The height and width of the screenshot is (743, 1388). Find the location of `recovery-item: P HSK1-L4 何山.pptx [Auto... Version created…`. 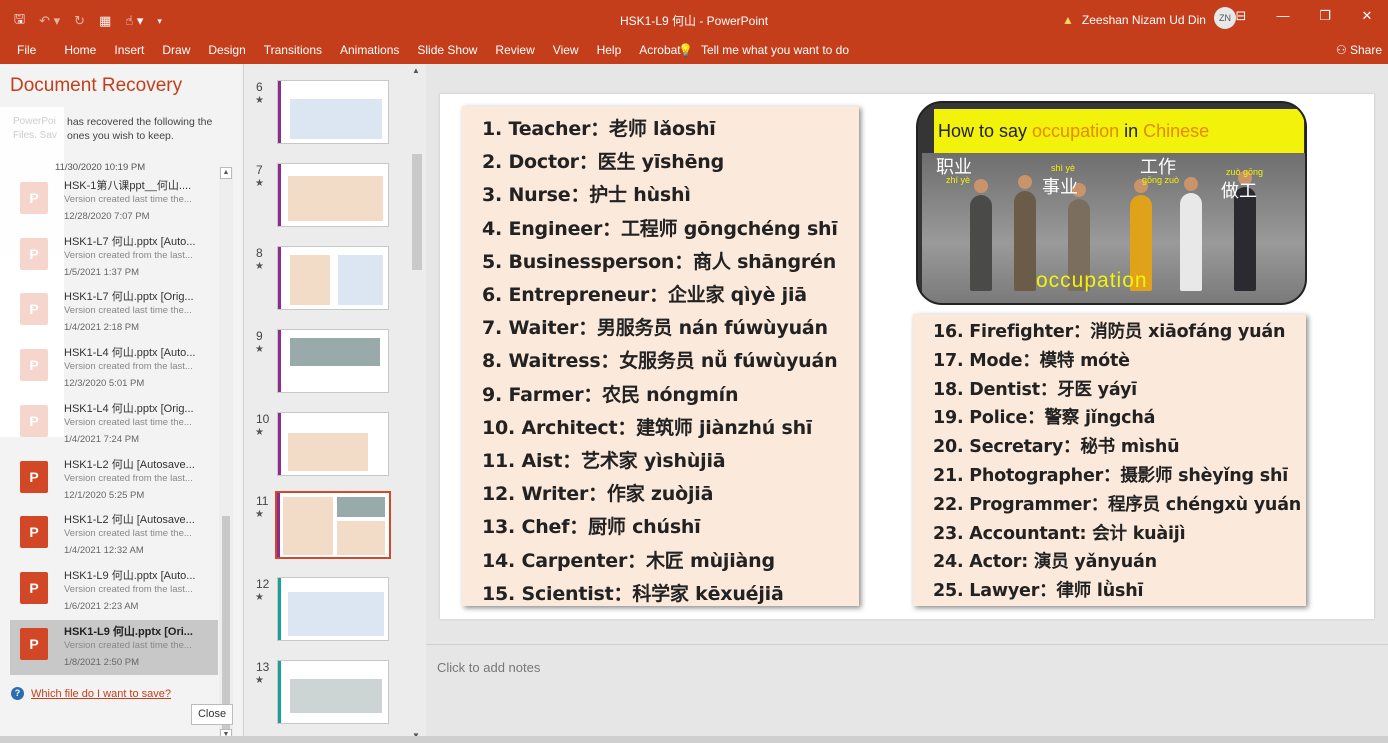

recovery-item: P HSK1-L4 何山.pptx [Auto... Version created… is located at coordinates (114, 368).